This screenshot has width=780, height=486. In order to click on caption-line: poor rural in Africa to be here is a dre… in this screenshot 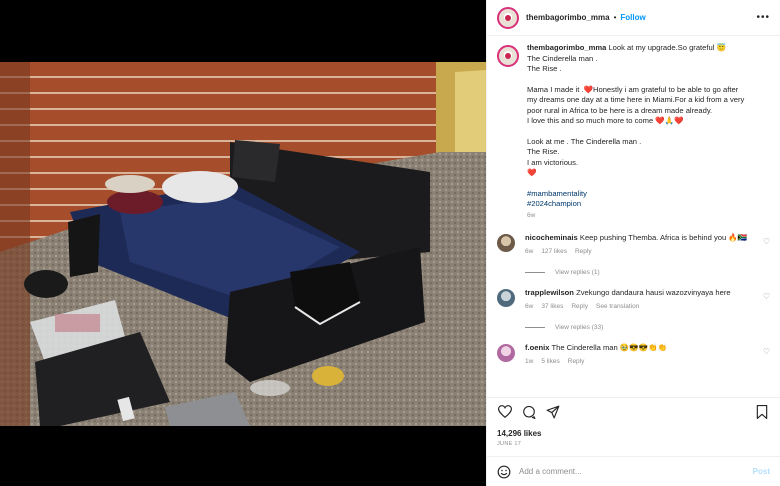, I will do `click(620, 110)`.